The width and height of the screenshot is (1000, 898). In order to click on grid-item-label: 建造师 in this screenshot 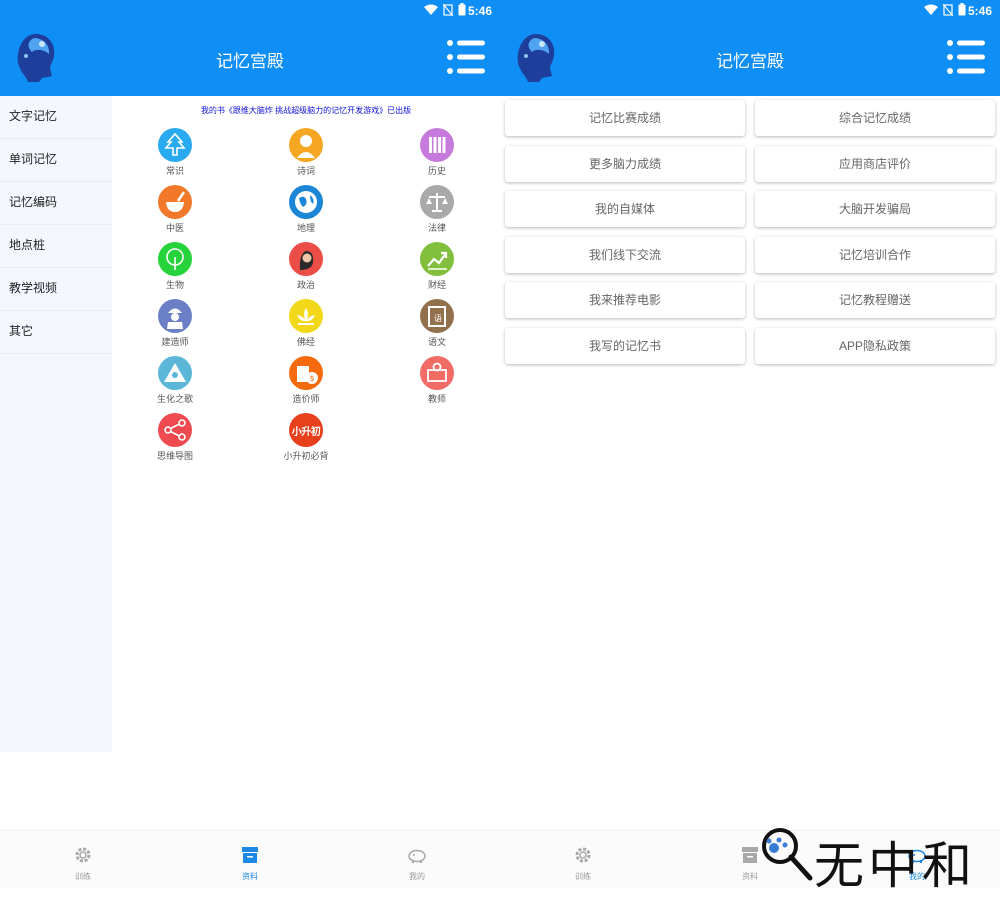, I will do `click(175, 342)`.